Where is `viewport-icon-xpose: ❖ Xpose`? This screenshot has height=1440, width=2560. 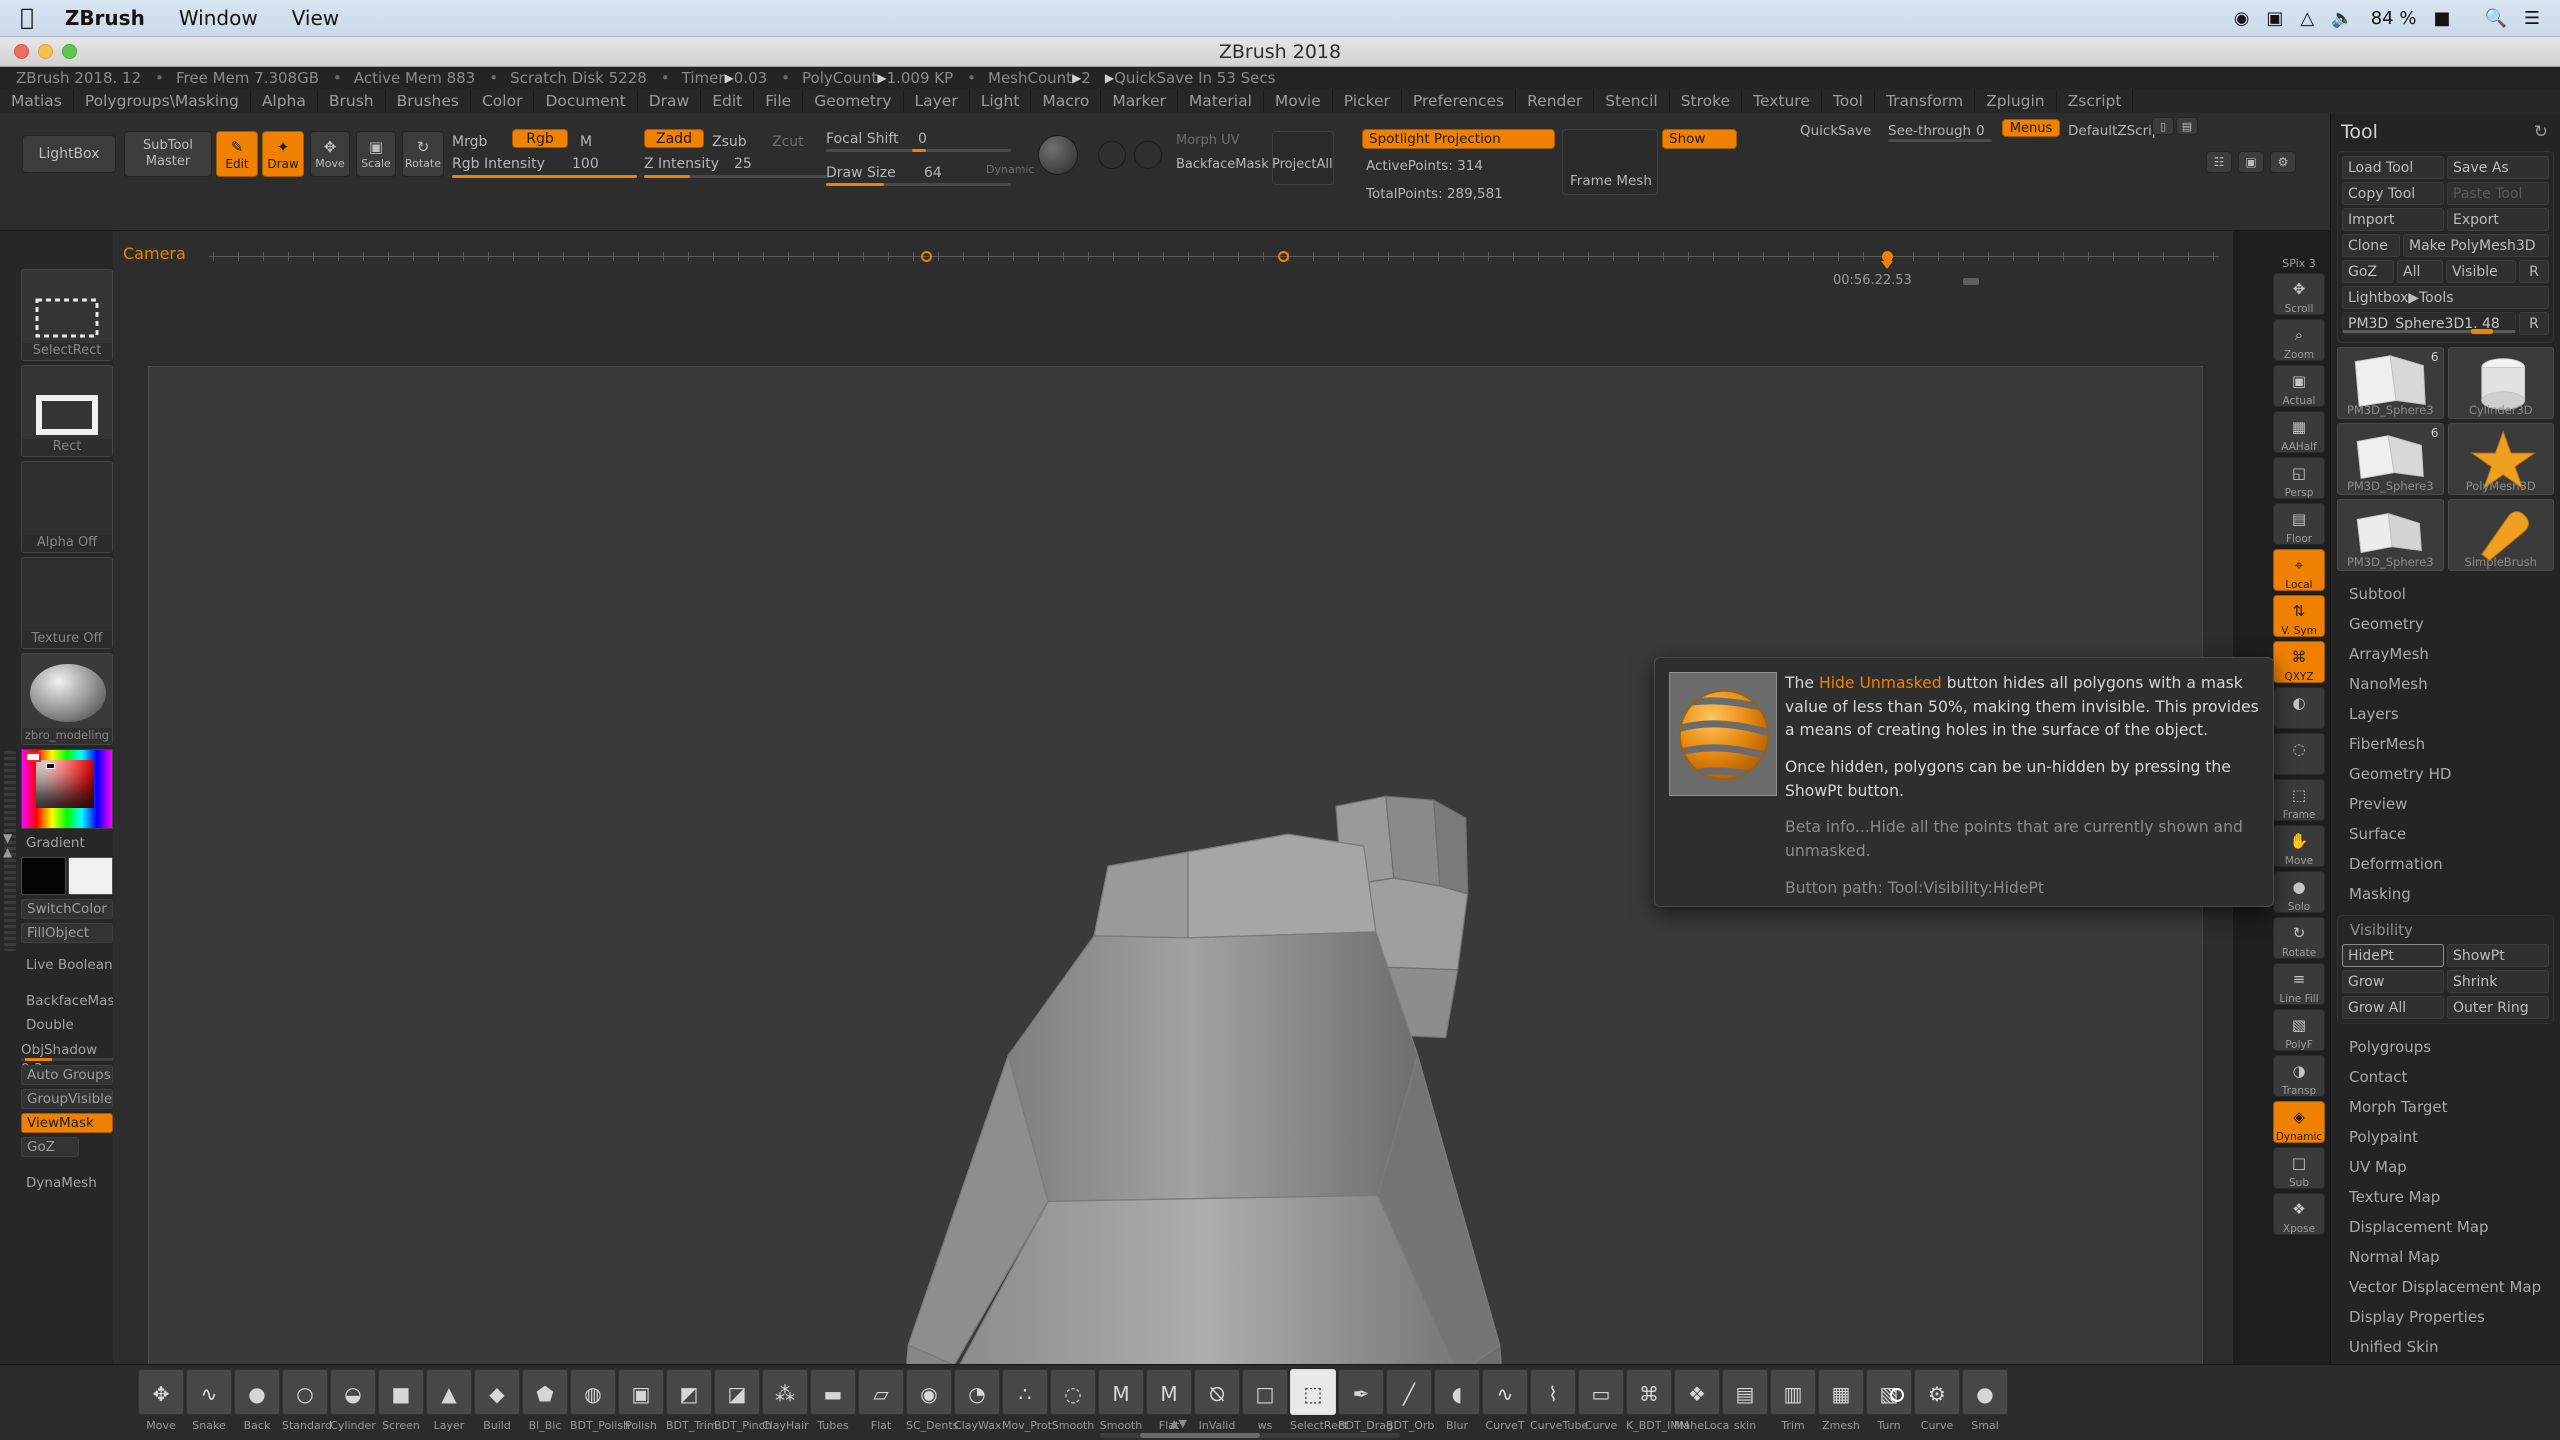 viewport-icon-xpose: ❖ Xpose is located at coordinates (2299, 1214).